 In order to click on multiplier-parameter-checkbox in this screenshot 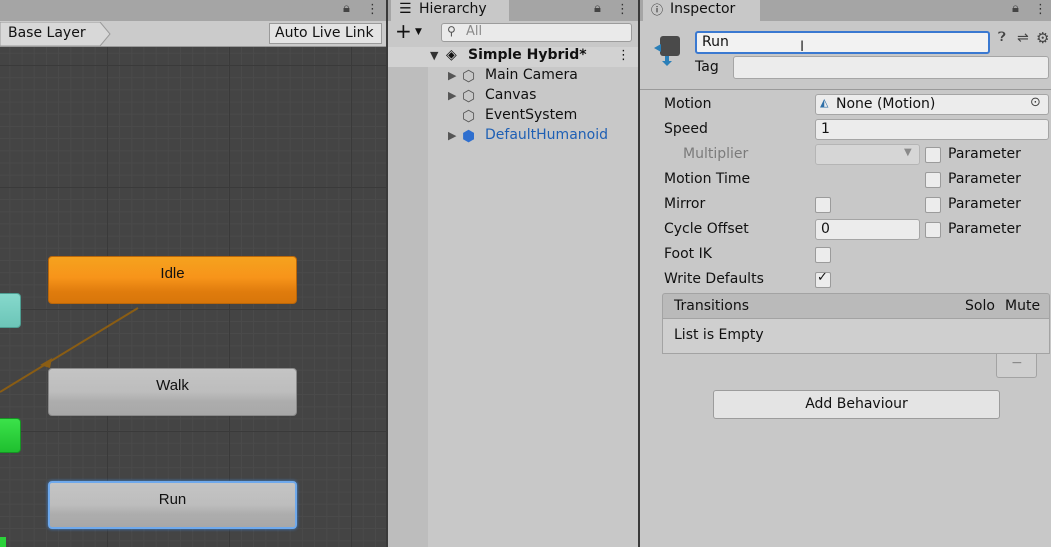, I will do `click(933, 155)`.